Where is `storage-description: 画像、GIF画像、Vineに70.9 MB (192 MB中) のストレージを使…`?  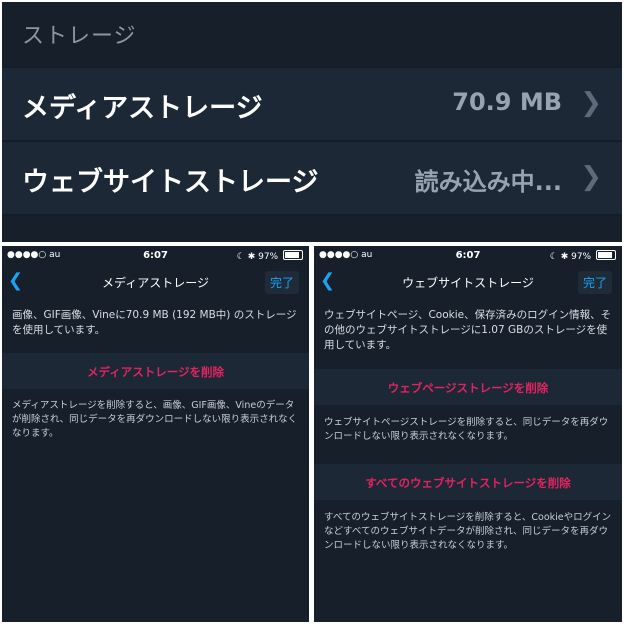 storage-description: 画像、GIF画像、Vineに70.9 MB (192 MB中) のストレージを使… is located at coordinates (154, 322).